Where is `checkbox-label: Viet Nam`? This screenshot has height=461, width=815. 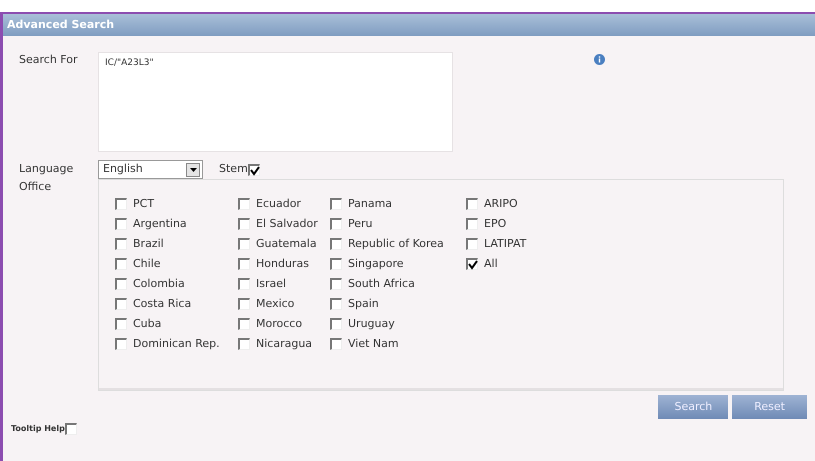 checkbox-label: Viet Nam is located at coordinates (373, 344).